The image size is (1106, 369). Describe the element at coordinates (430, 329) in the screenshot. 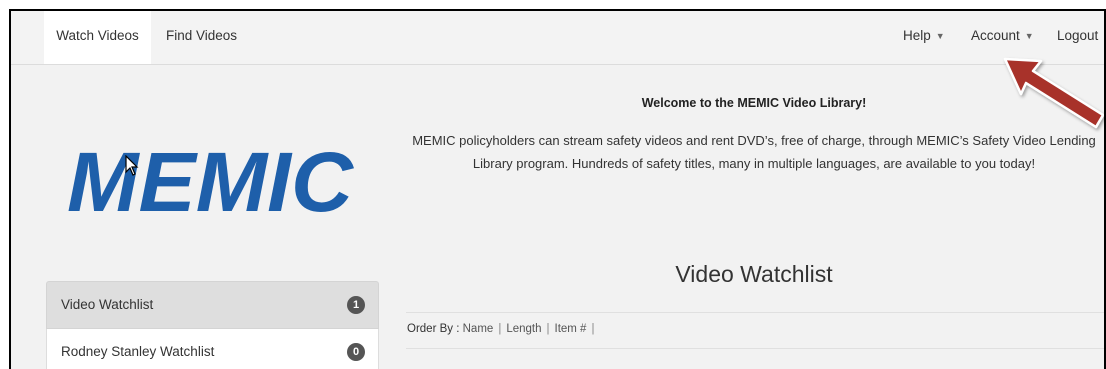

I see `order-by-label: Order By` at that location.